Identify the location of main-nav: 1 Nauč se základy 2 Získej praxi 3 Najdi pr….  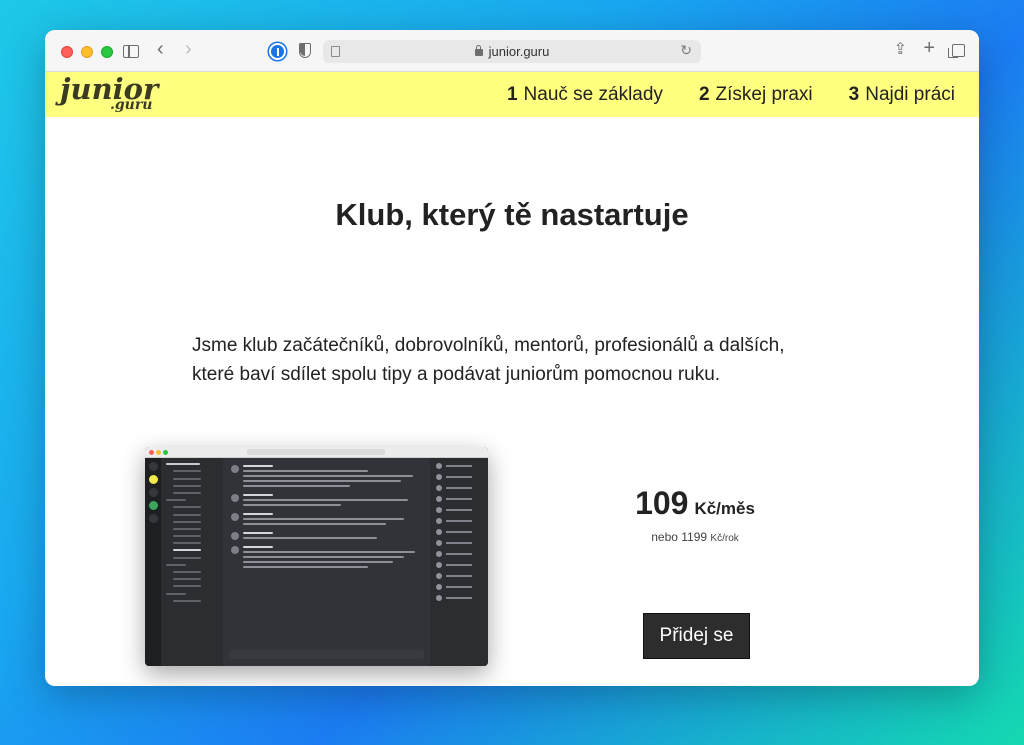
(731, 95).